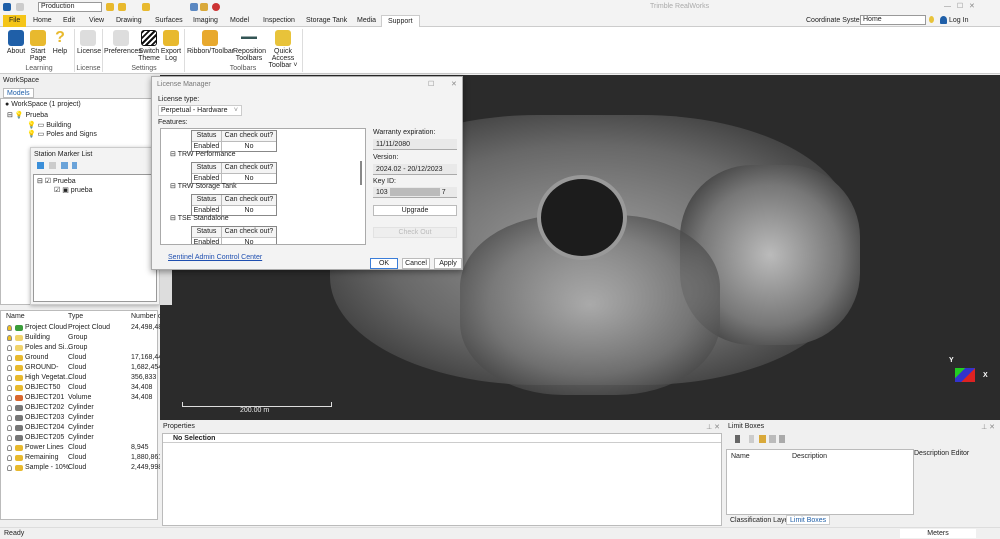 The image size is (1000, 539). Describe the element at coordinates (361, 173) in the screenshot. I see `features-scrollbar` at that location.